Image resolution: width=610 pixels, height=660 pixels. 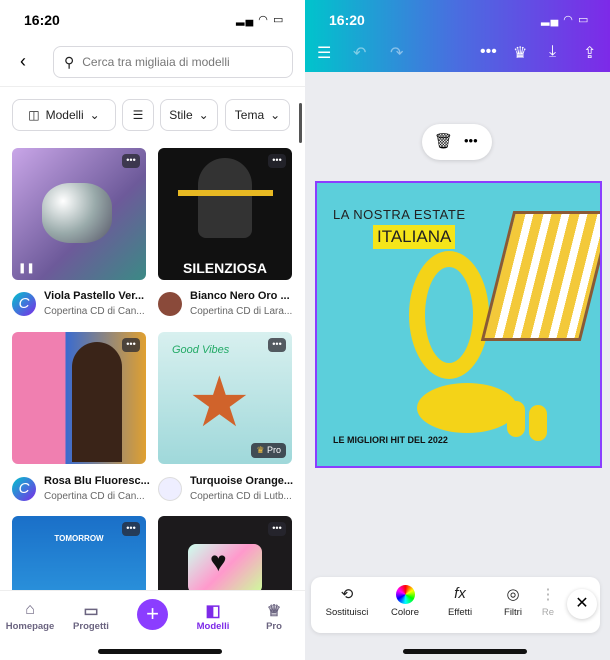 I want to click on filter-modelli: ◫ Modelli ⌄, so click(x=64, y=115).